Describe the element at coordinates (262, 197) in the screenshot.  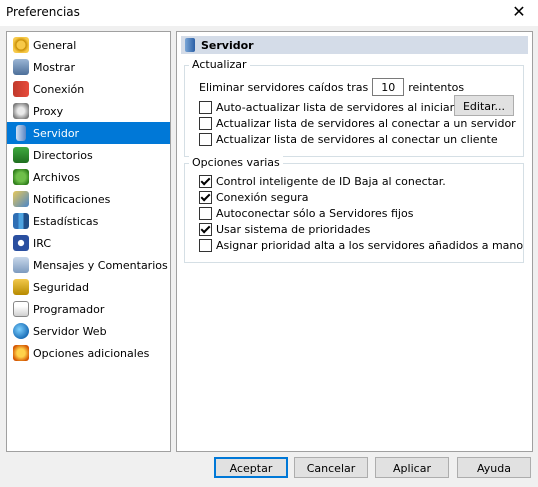
I see `checkbox-label: Conexión segura` at that location.